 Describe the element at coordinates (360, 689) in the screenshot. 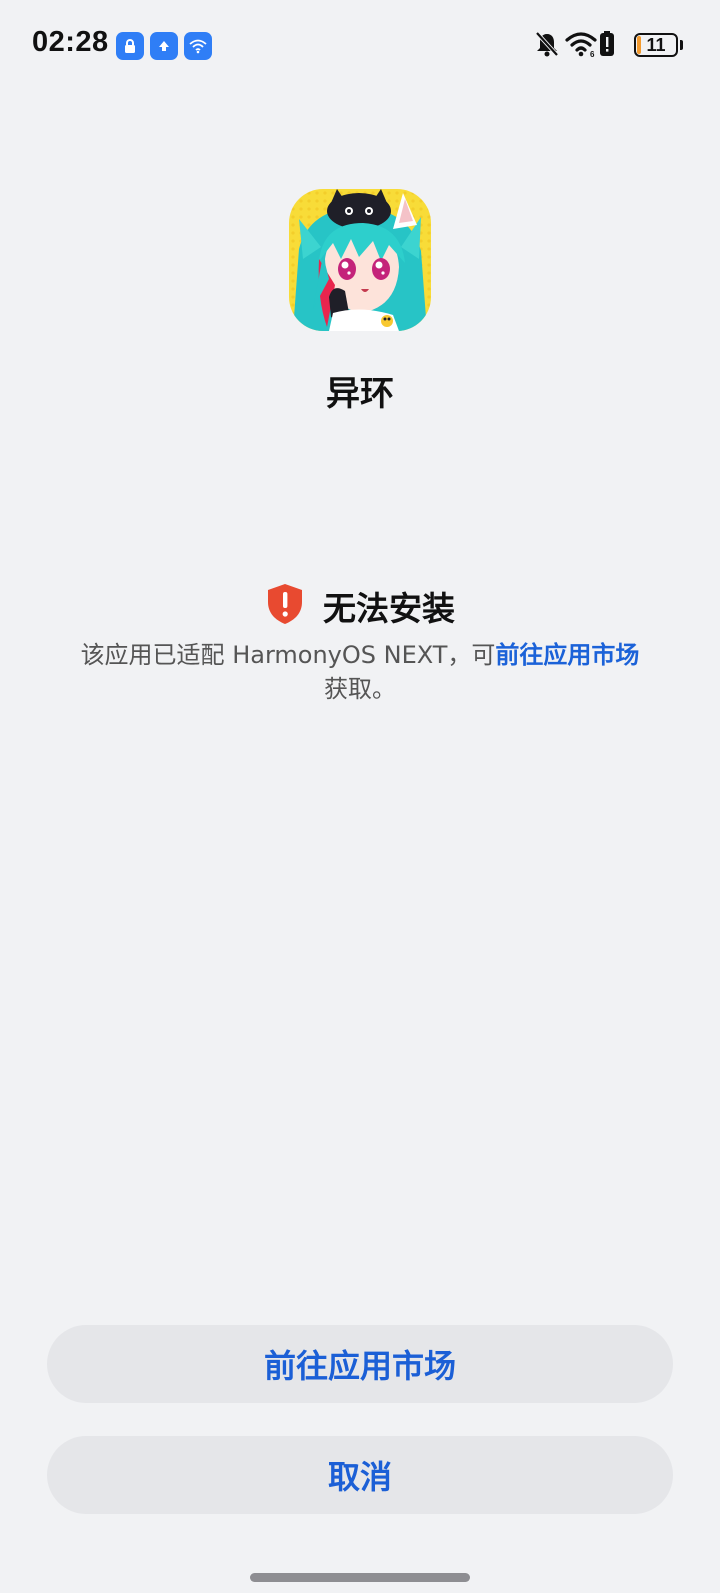

I see `error-desc-suffix: 获取。` at that location.